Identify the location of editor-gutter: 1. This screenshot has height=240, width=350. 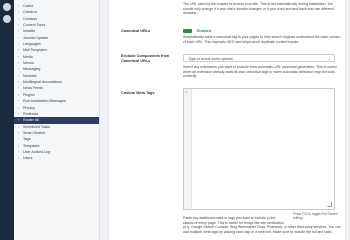
(188, 149).